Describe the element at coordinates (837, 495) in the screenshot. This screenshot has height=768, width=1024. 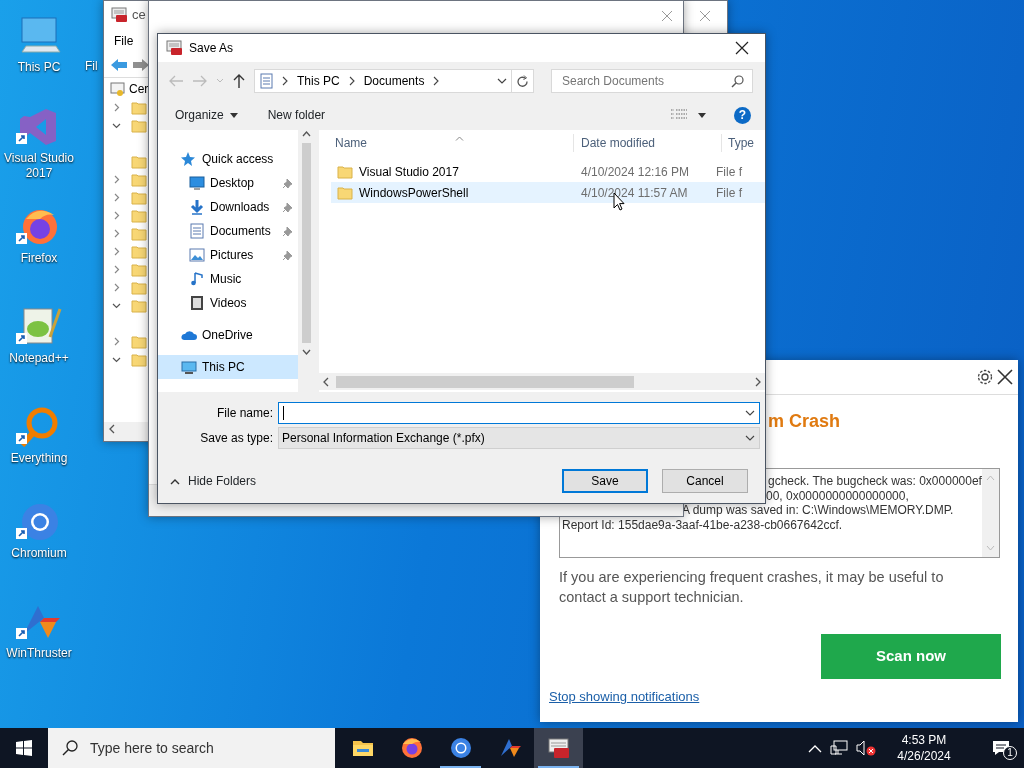
I see `details-line: 00, 0x0000000000000000,` at that location.